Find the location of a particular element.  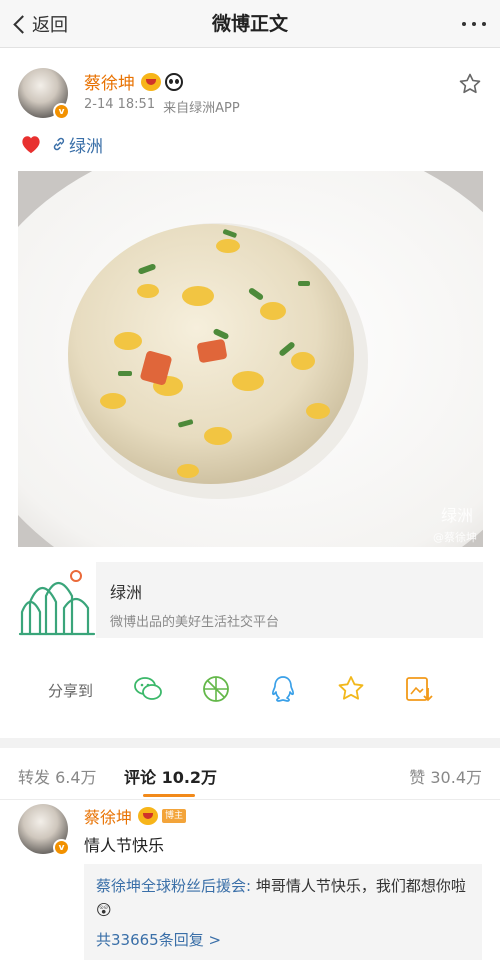

back-label: 返回 is located at coordinates (50, 25).